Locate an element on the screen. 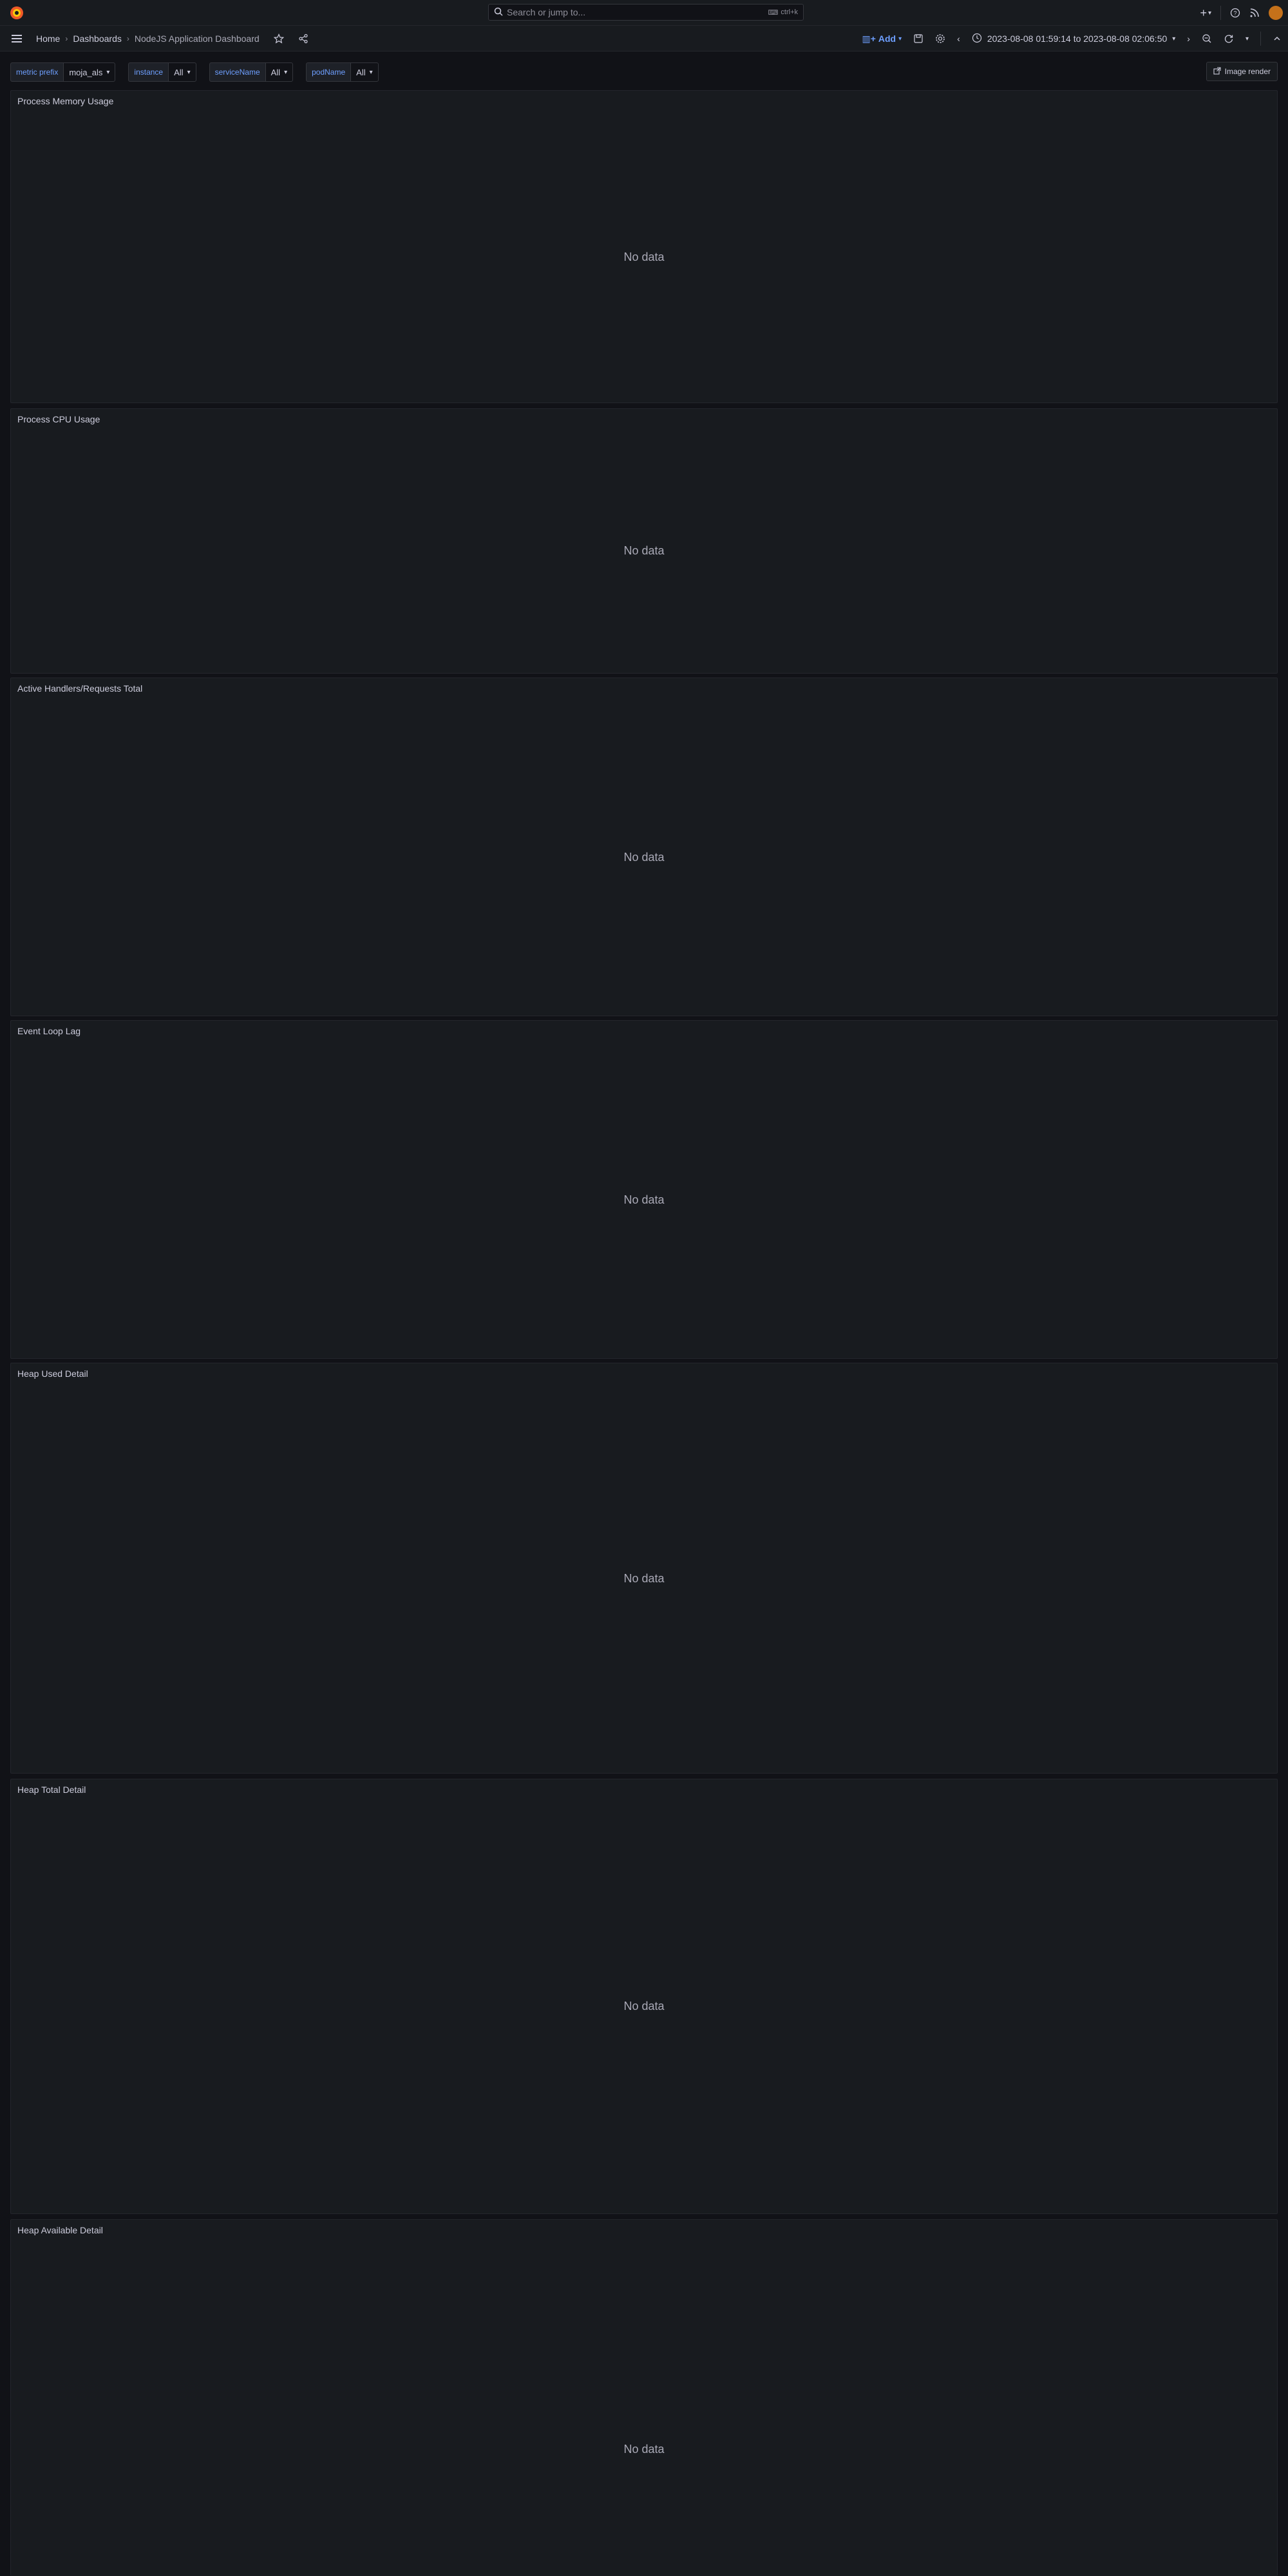 The width and height of the screenshot is (1288, 2576). menu-icon is located at coordinates (16, 38).